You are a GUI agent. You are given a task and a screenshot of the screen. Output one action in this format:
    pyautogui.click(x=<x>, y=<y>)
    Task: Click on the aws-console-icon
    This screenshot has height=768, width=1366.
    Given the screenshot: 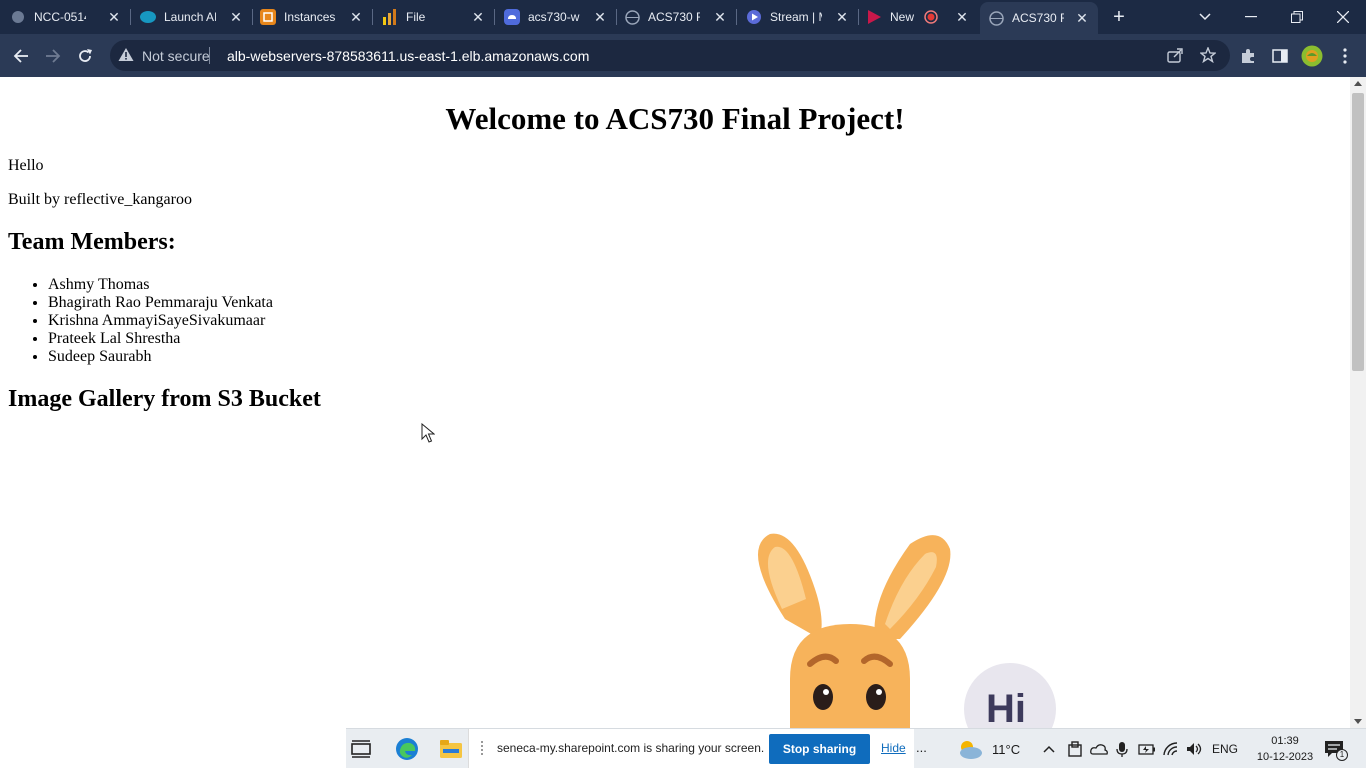 What is the action you would take?
    pyautogui.click(x=268, y=17)
    